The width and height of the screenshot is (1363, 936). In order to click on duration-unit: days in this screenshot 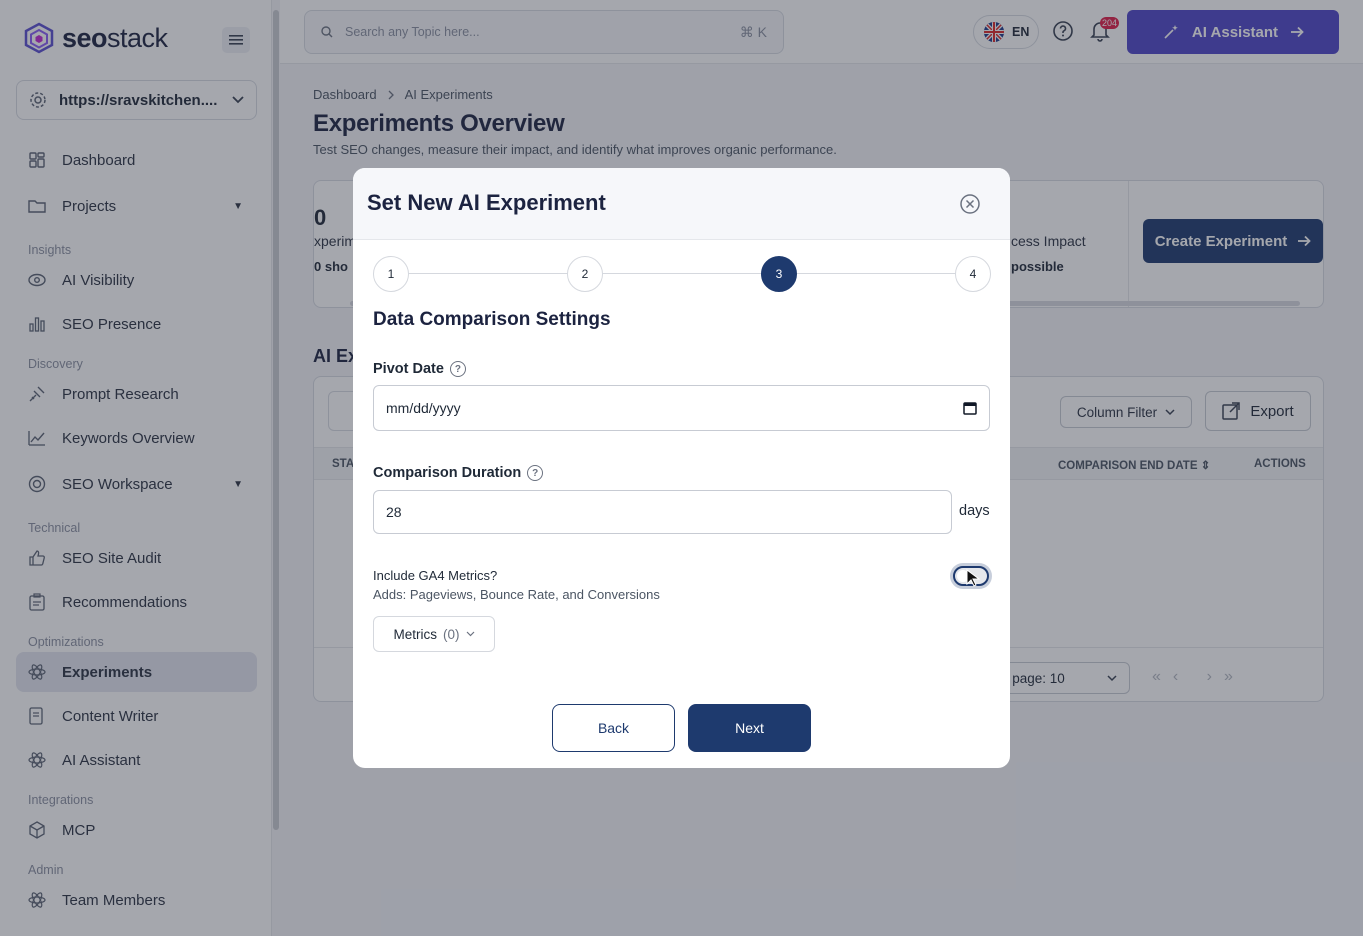, I will do `click(974, 511)`.